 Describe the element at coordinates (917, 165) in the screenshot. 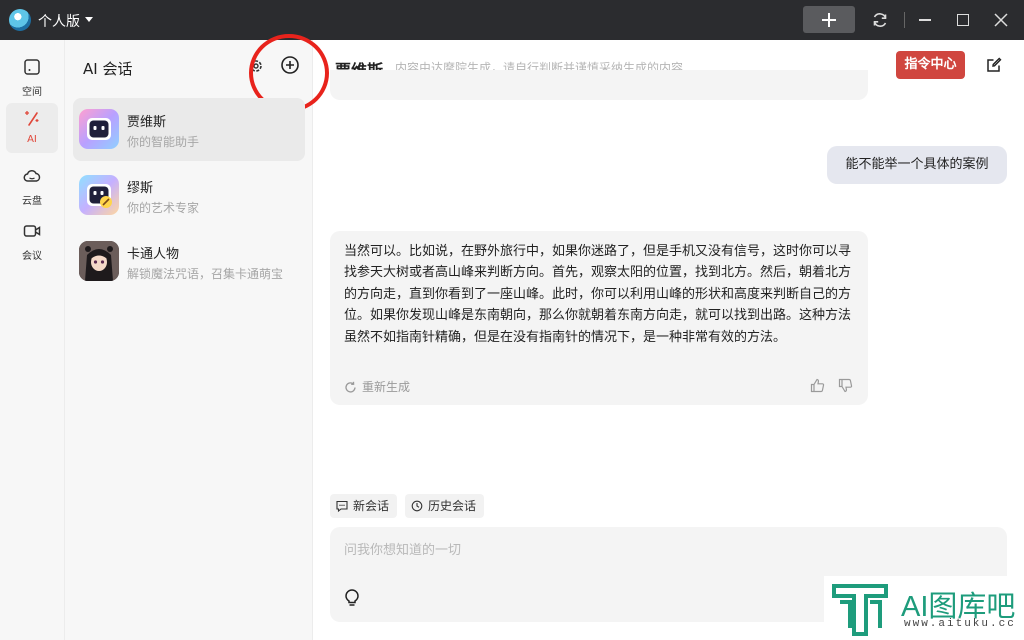

I see `user-message: 能不能举一个具体的案例` at that location.